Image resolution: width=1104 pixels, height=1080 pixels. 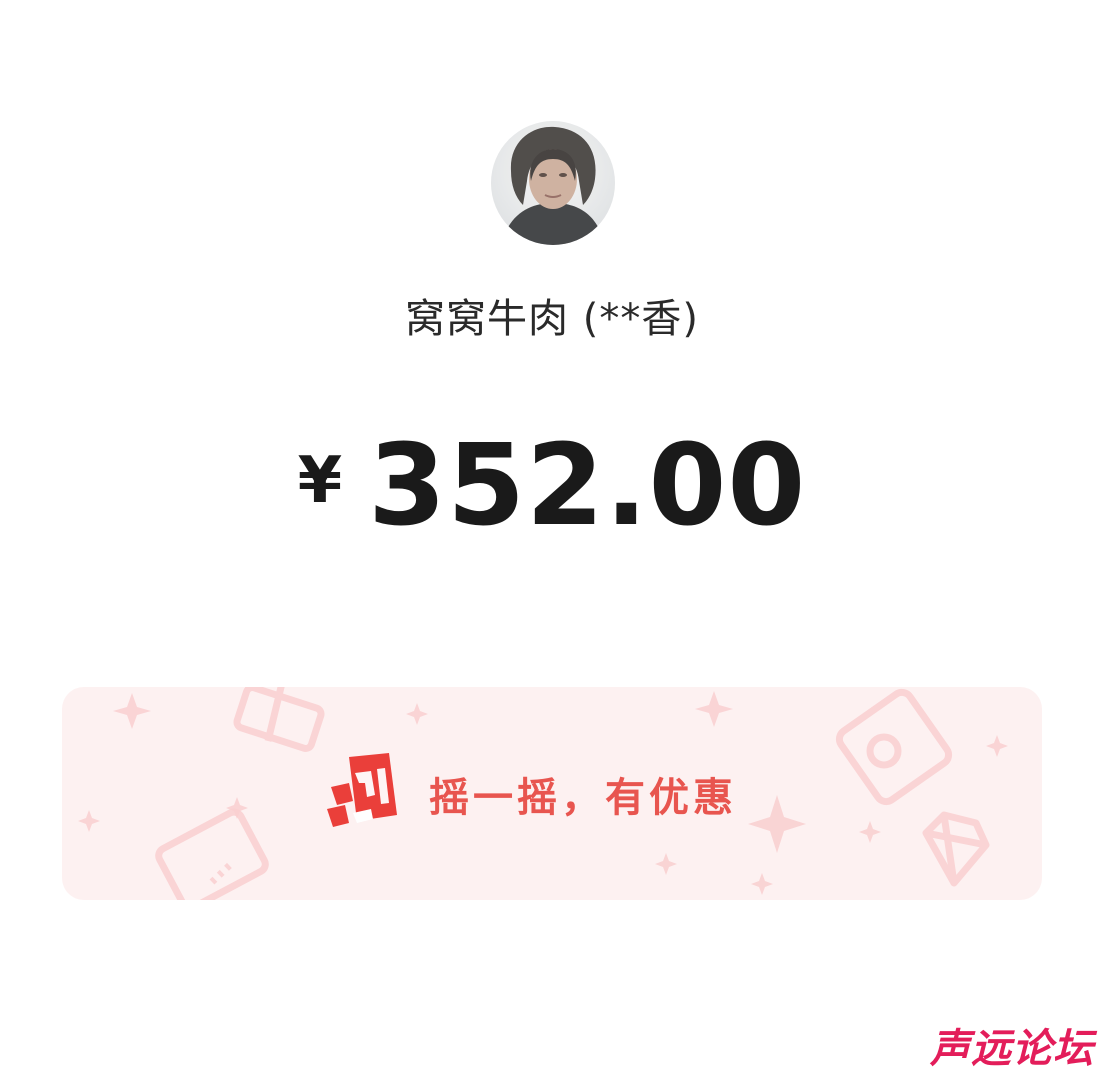 I want to click on shake-phone-icon, so click(x=362, y=789).